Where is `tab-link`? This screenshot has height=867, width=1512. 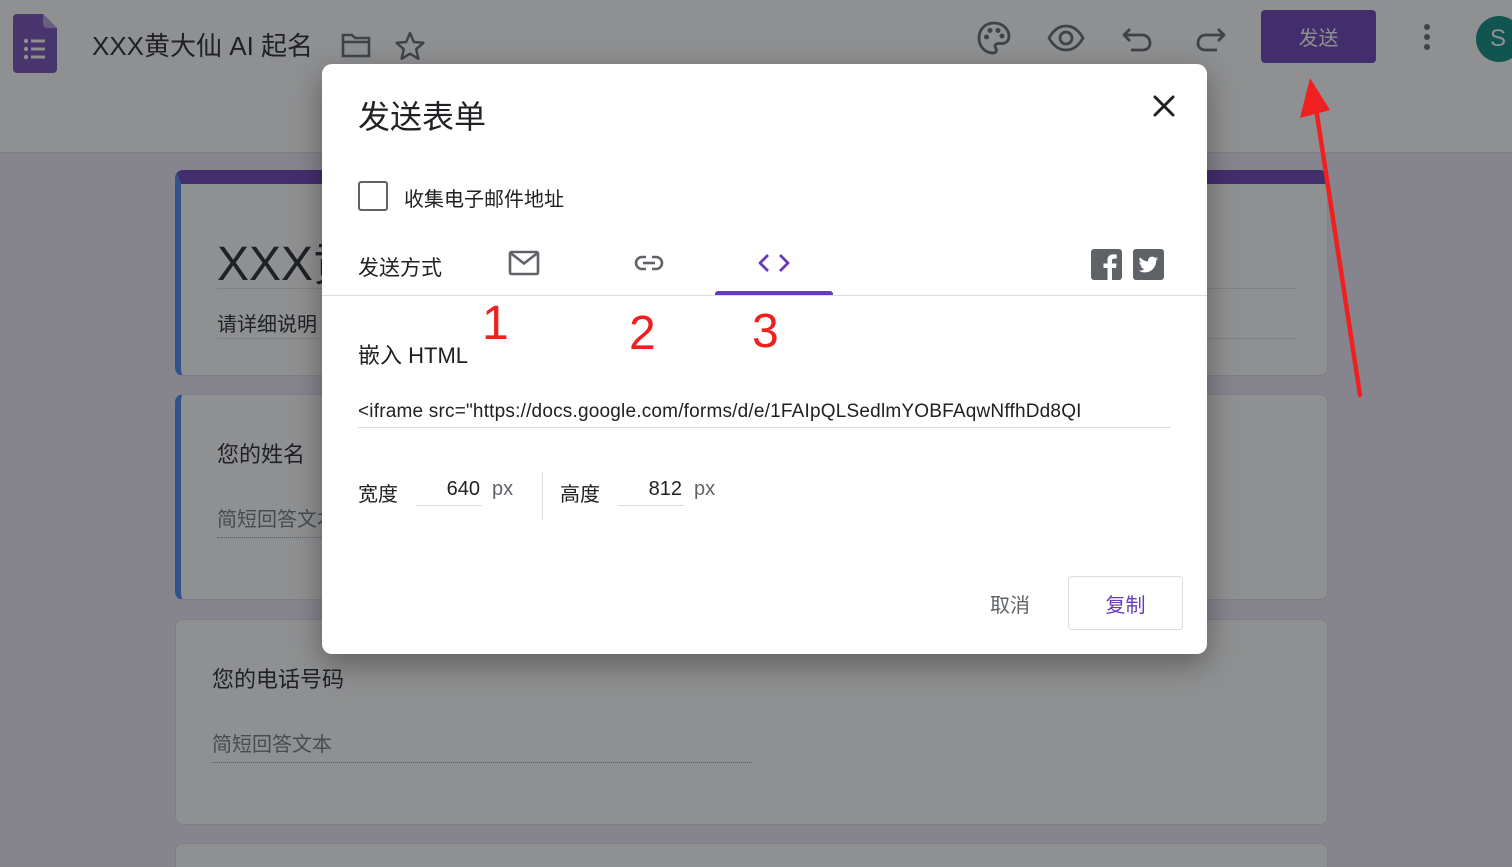 tab-link is located at coordinates (649, 263).